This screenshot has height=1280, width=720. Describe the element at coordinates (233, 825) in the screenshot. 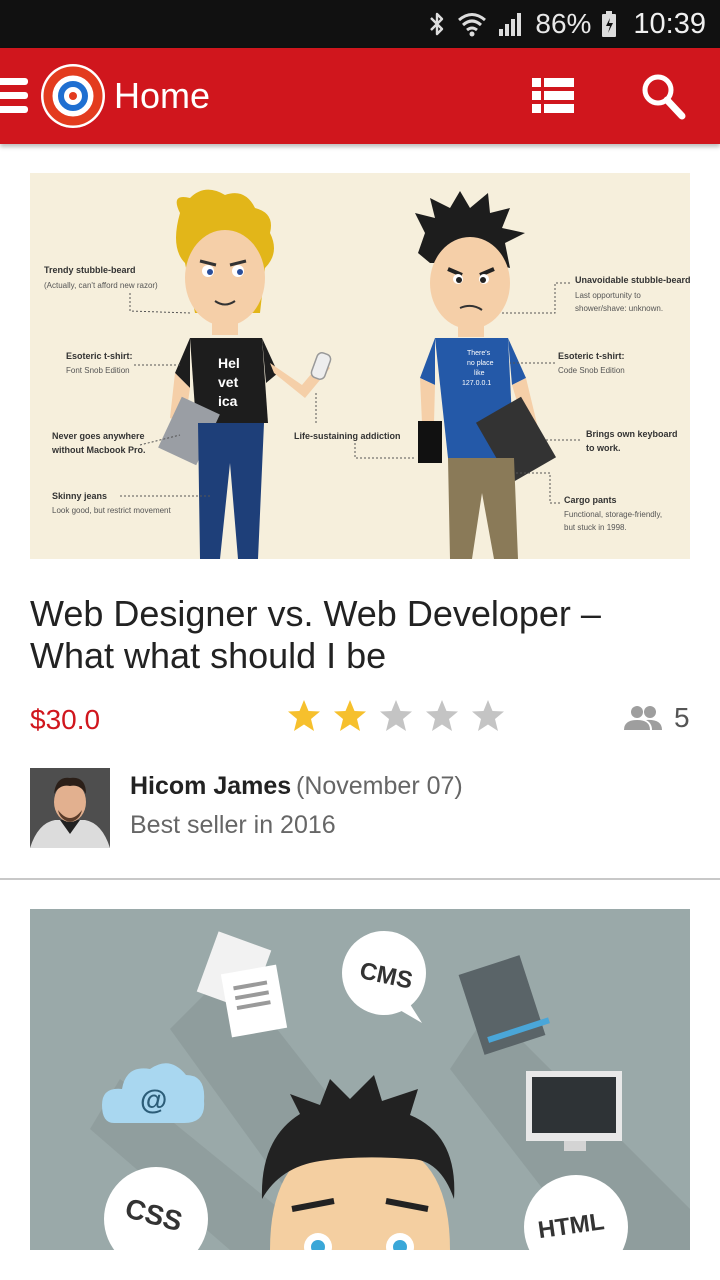

I see `author-subtitle: Best seller in 2016` at that location.